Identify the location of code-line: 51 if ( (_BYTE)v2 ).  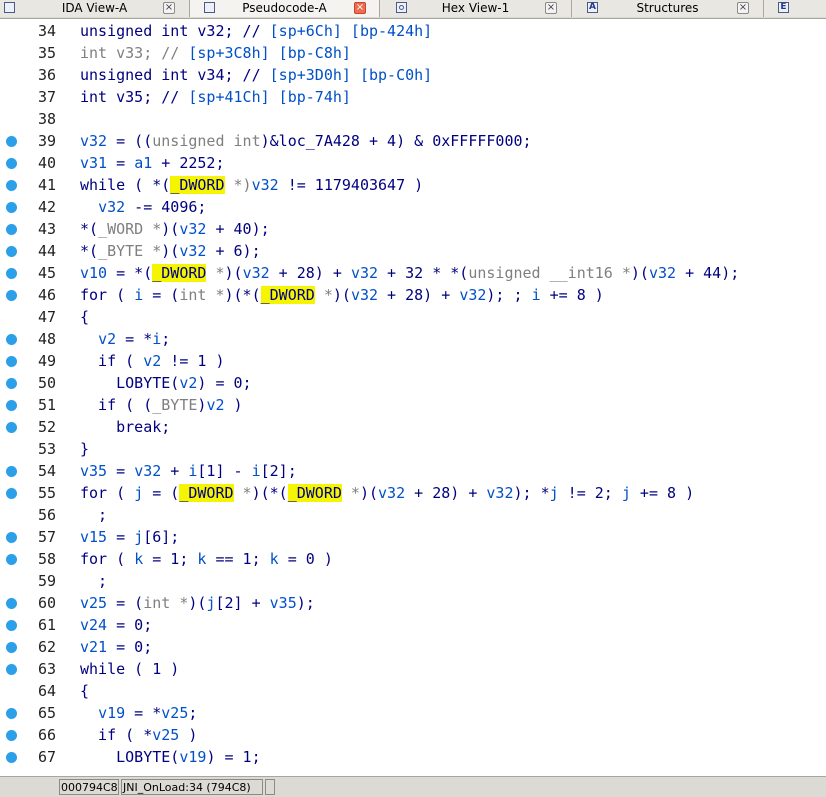
(413, 405).